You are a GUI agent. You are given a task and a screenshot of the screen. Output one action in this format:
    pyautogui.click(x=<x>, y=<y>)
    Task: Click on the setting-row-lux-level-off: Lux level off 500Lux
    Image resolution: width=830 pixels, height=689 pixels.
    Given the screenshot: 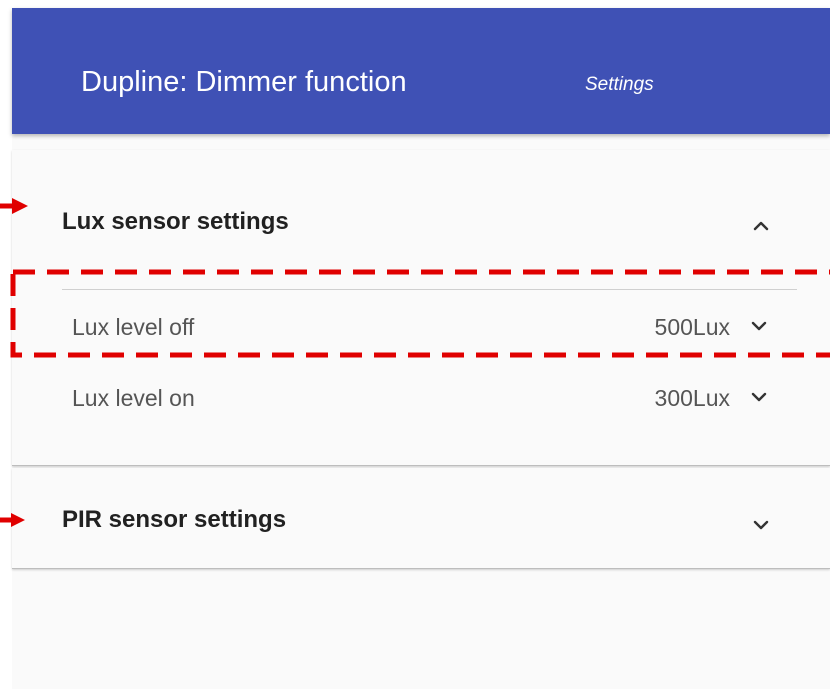 What is the action you would take?
    pyautogui.click(x=427, y=327)
    